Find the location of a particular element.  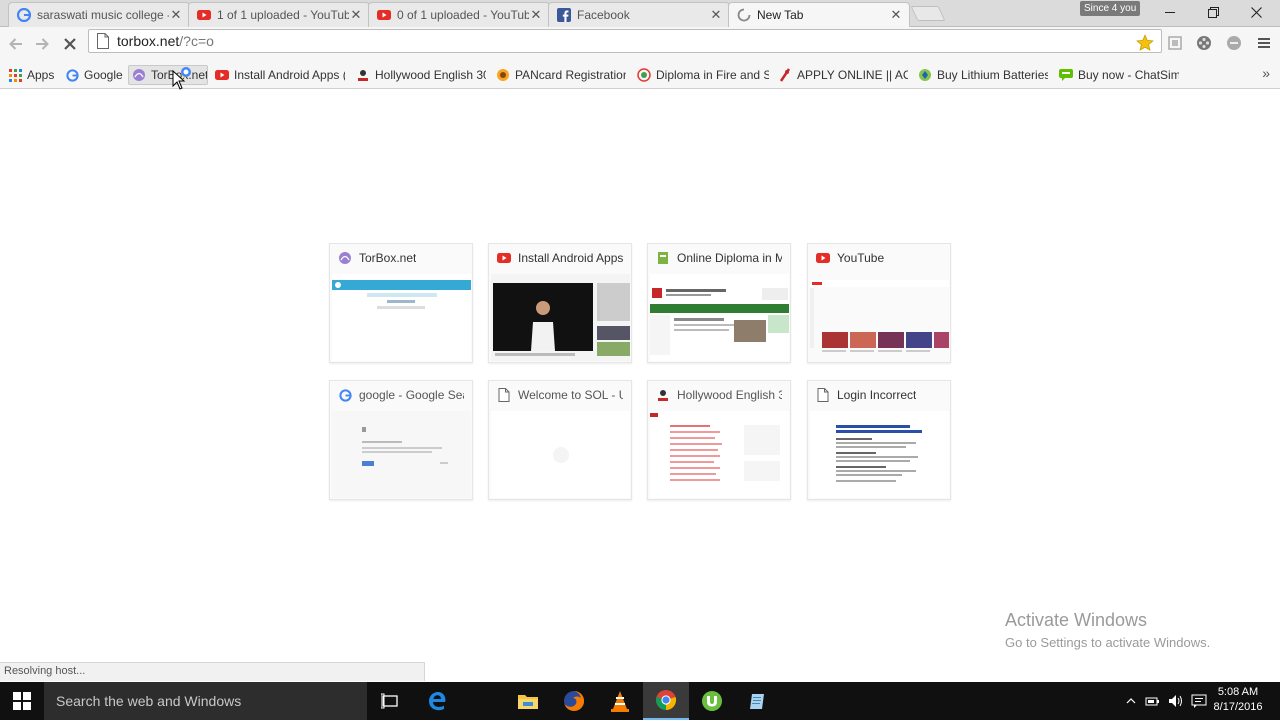

taskbar-file-explorer is located at coordinates (528, 701).